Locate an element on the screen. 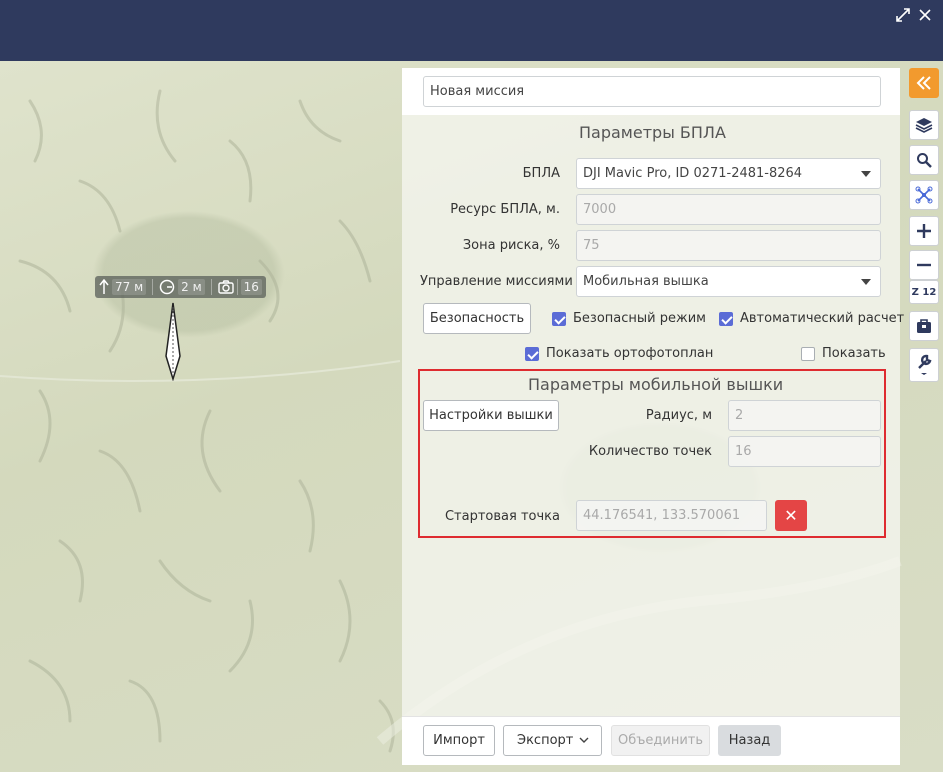 Image resolution: width=943 pixels, height=772 pixels. zoom-out-button is located at coordinates (924, 265).